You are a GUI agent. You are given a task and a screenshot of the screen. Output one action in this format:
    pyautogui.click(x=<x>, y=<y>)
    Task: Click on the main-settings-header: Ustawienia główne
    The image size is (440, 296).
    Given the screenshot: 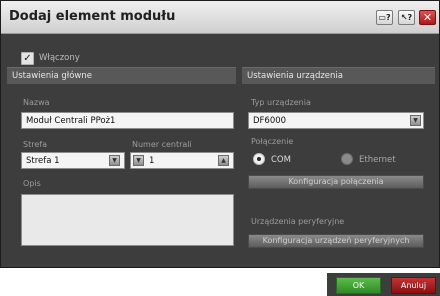 What is the action you would take?
    pyautogui.click(x=121, y=75)
    